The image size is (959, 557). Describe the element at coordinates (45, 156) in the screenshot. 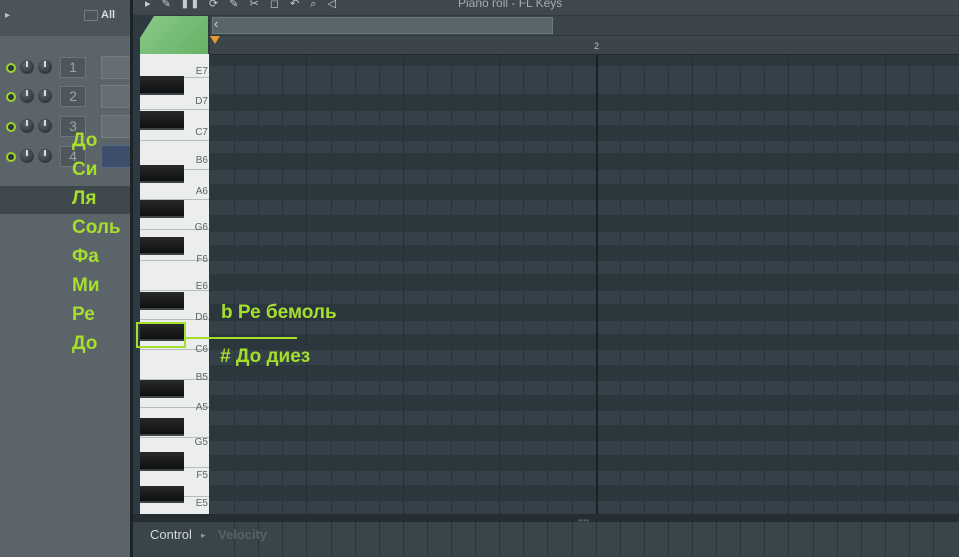

I see `channel-4-volume-knob` at that location.